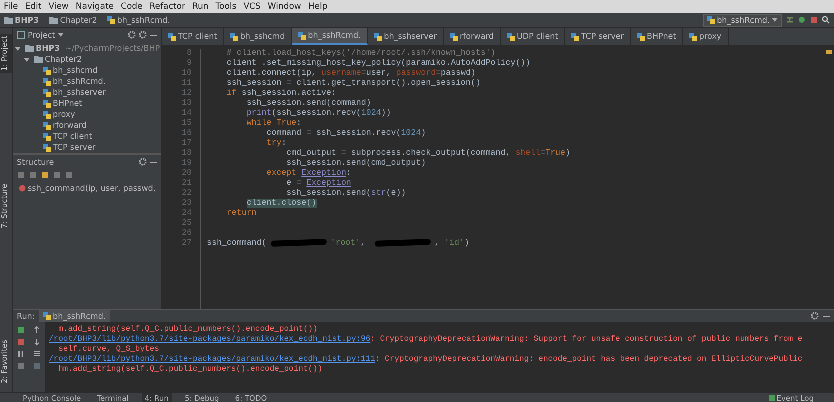 Image resolution: width=834 pixels, height=402 pixels. Describe the element at coordinates (282, 94) in the screenshot. I see `code-line: if ssh_session.active:` at that location.